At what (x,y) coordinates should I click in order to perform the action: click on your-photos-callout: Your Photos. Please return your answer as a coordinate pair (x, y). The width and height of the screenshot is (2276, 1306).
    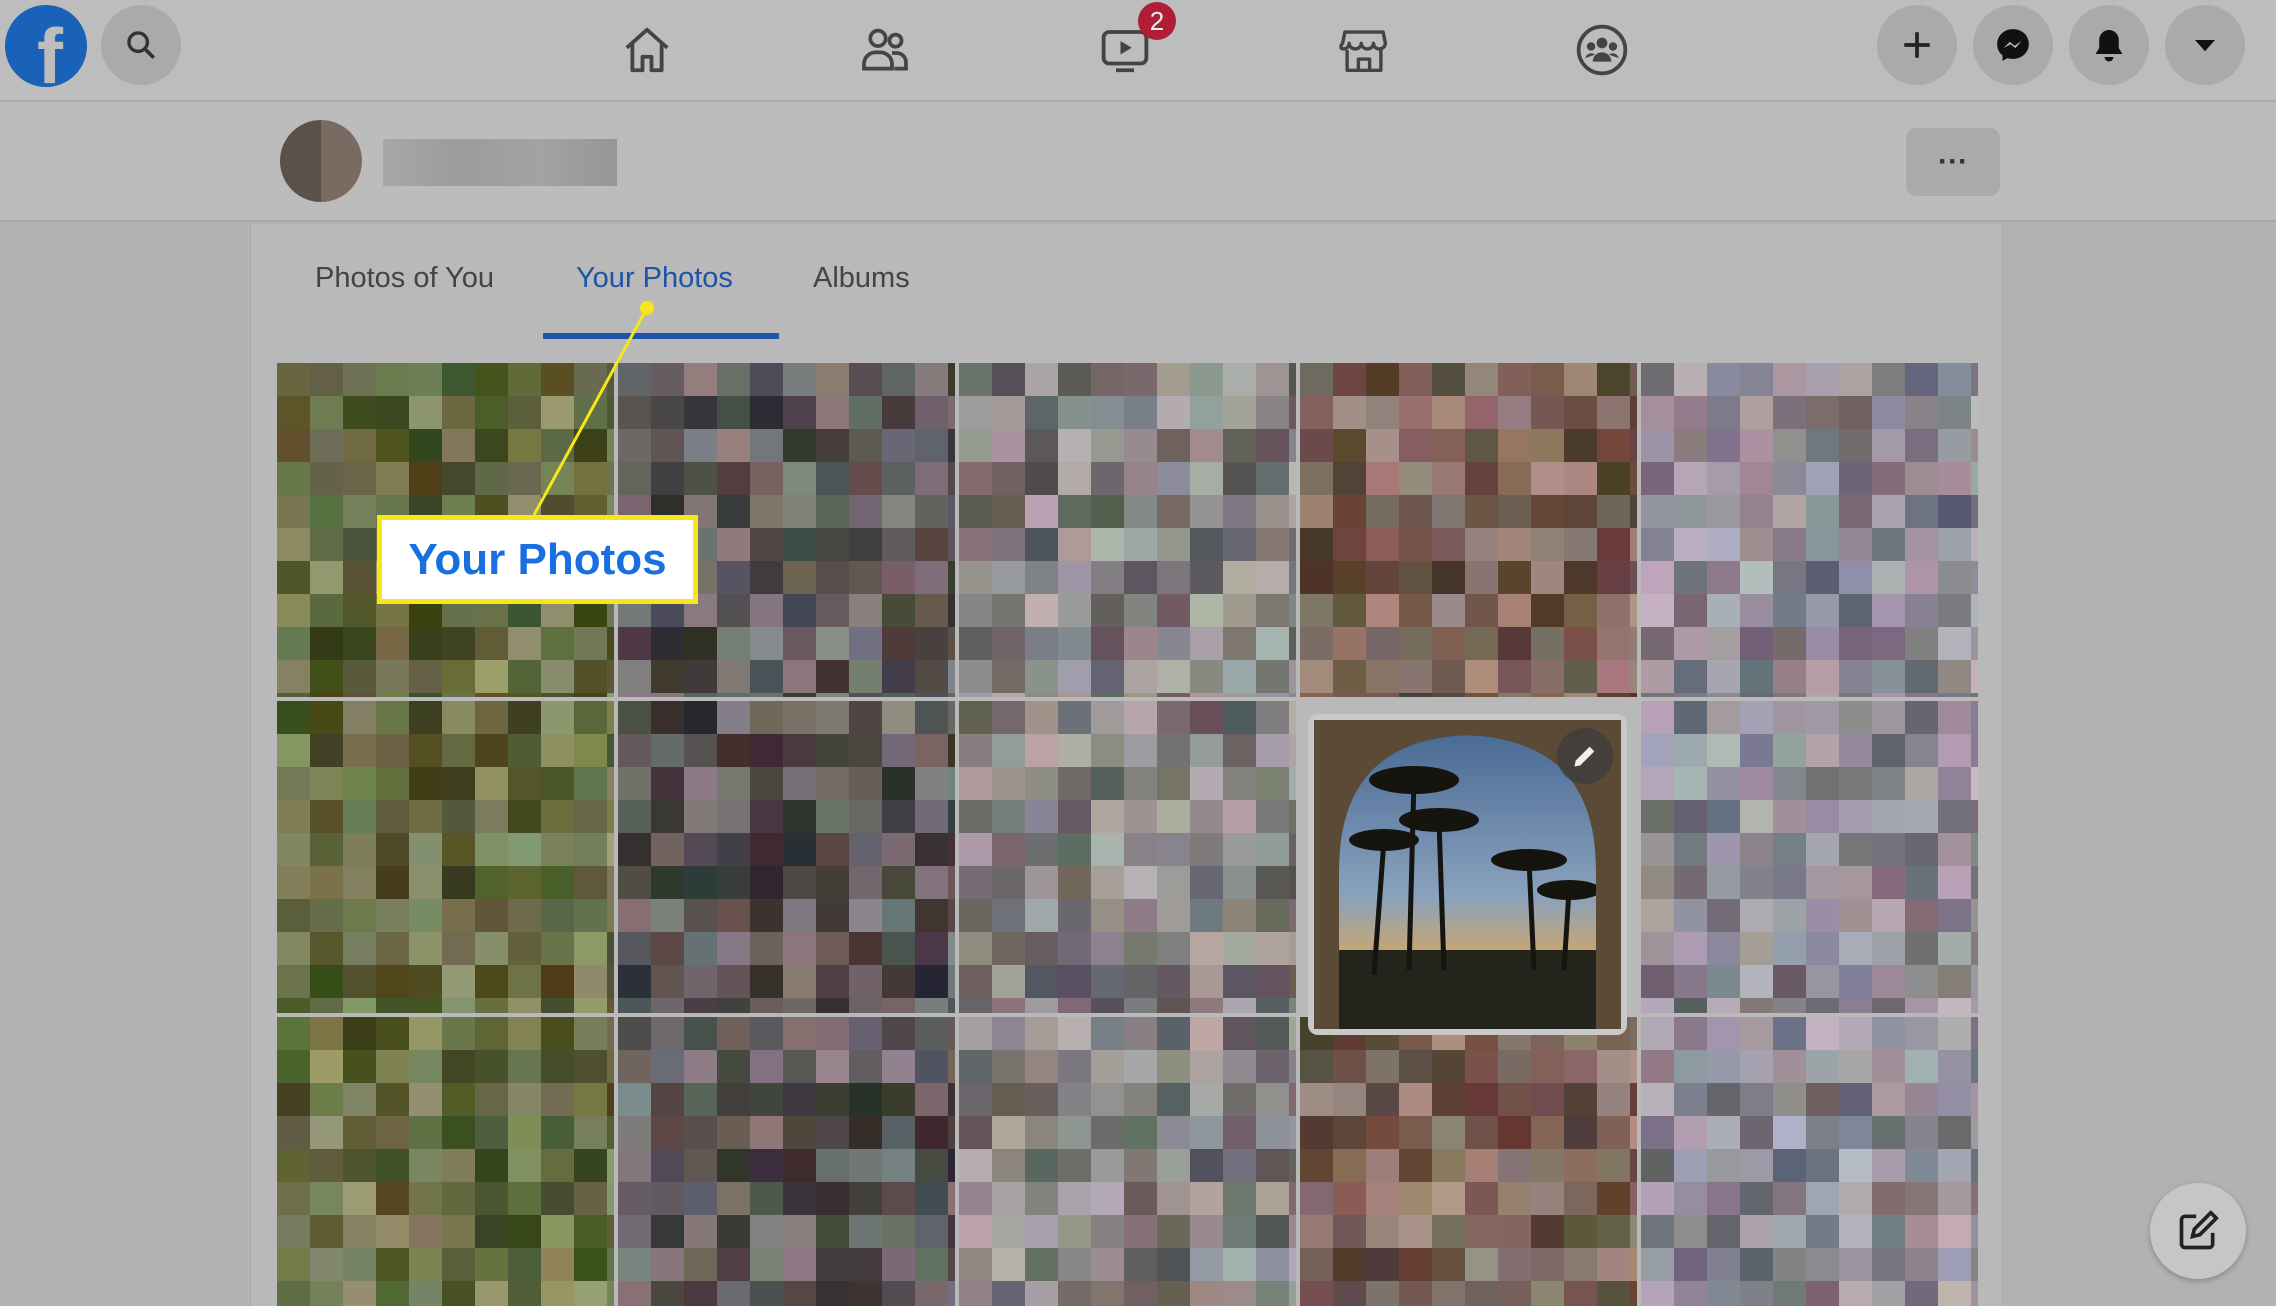
    Looking at the image, I should click on (537, 559).